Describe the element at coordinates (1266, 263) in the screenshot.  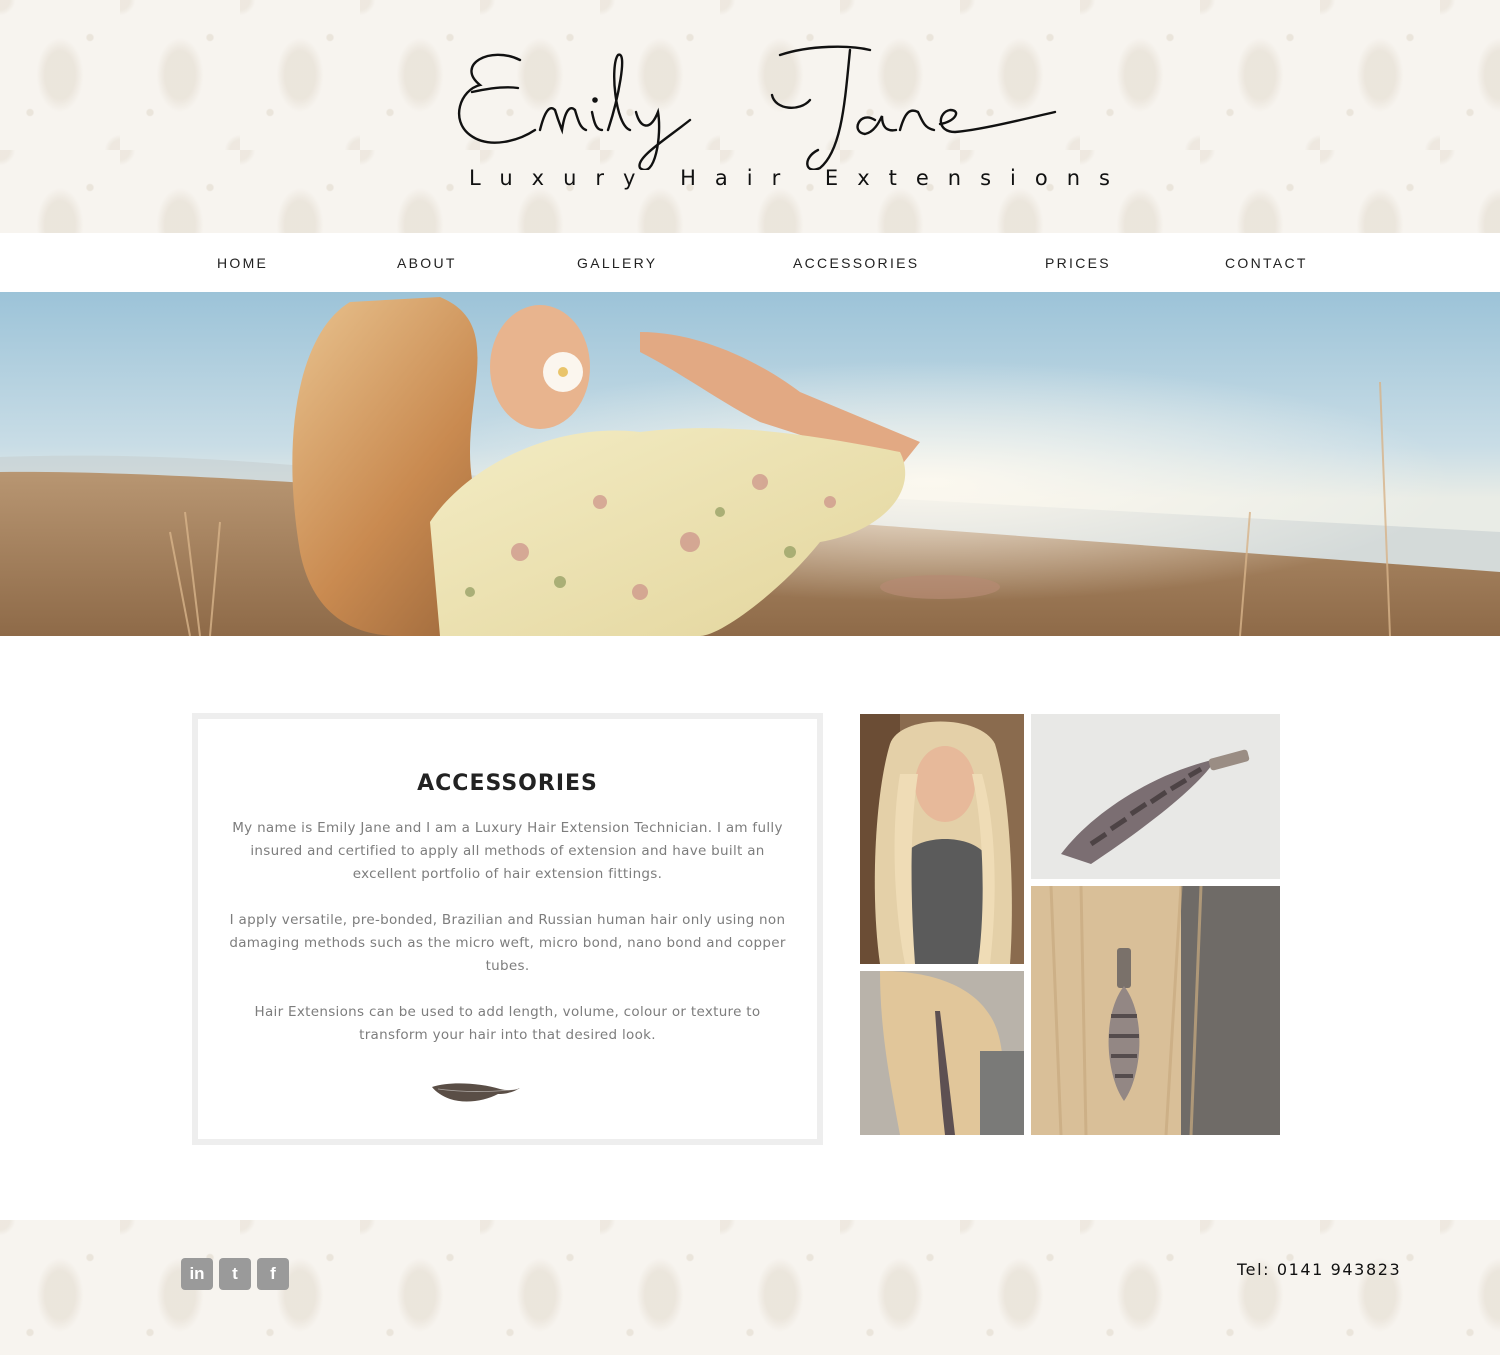
I see `nav-contact: CONTACT` at that location.